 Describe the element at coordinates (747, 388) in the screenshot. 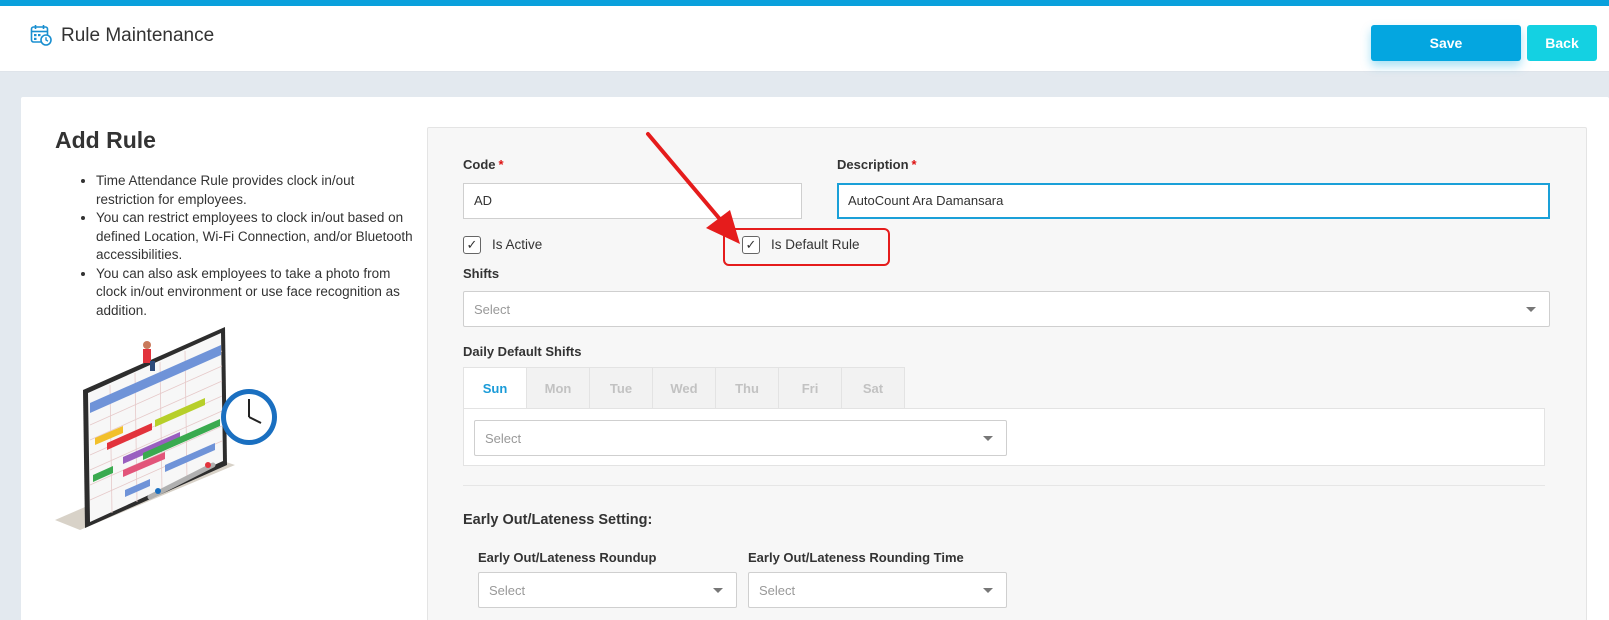

I see `tab-thu: Thu` at that location.